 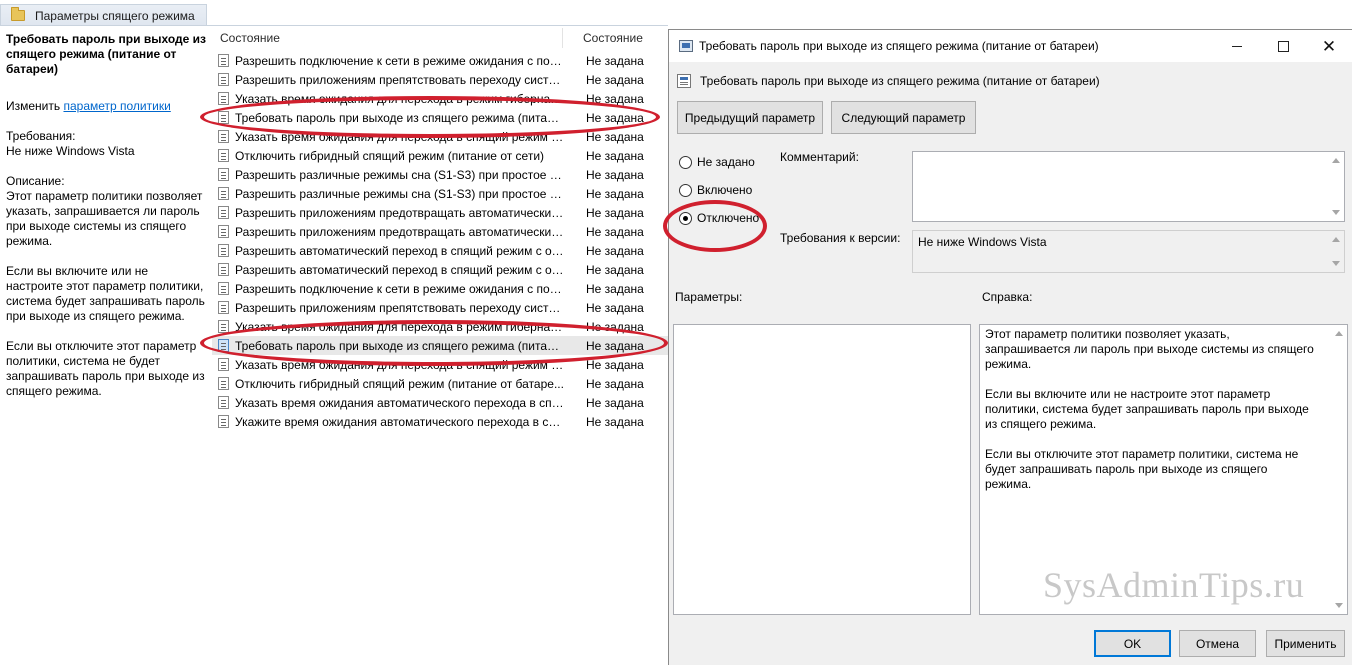 What do you see at coordinates (1329, 46) in the screenshot?
I see `close-button: ✕` at bounding box center [1329, 46].